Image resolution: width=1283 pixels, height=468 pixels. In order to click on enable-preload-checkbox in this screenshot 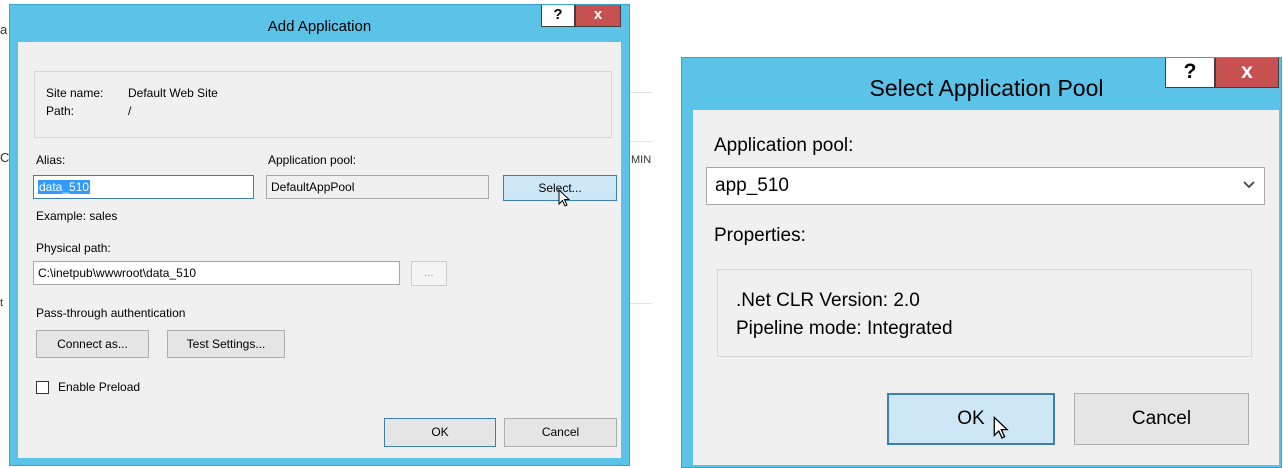, I will do `click(42, 387)`.